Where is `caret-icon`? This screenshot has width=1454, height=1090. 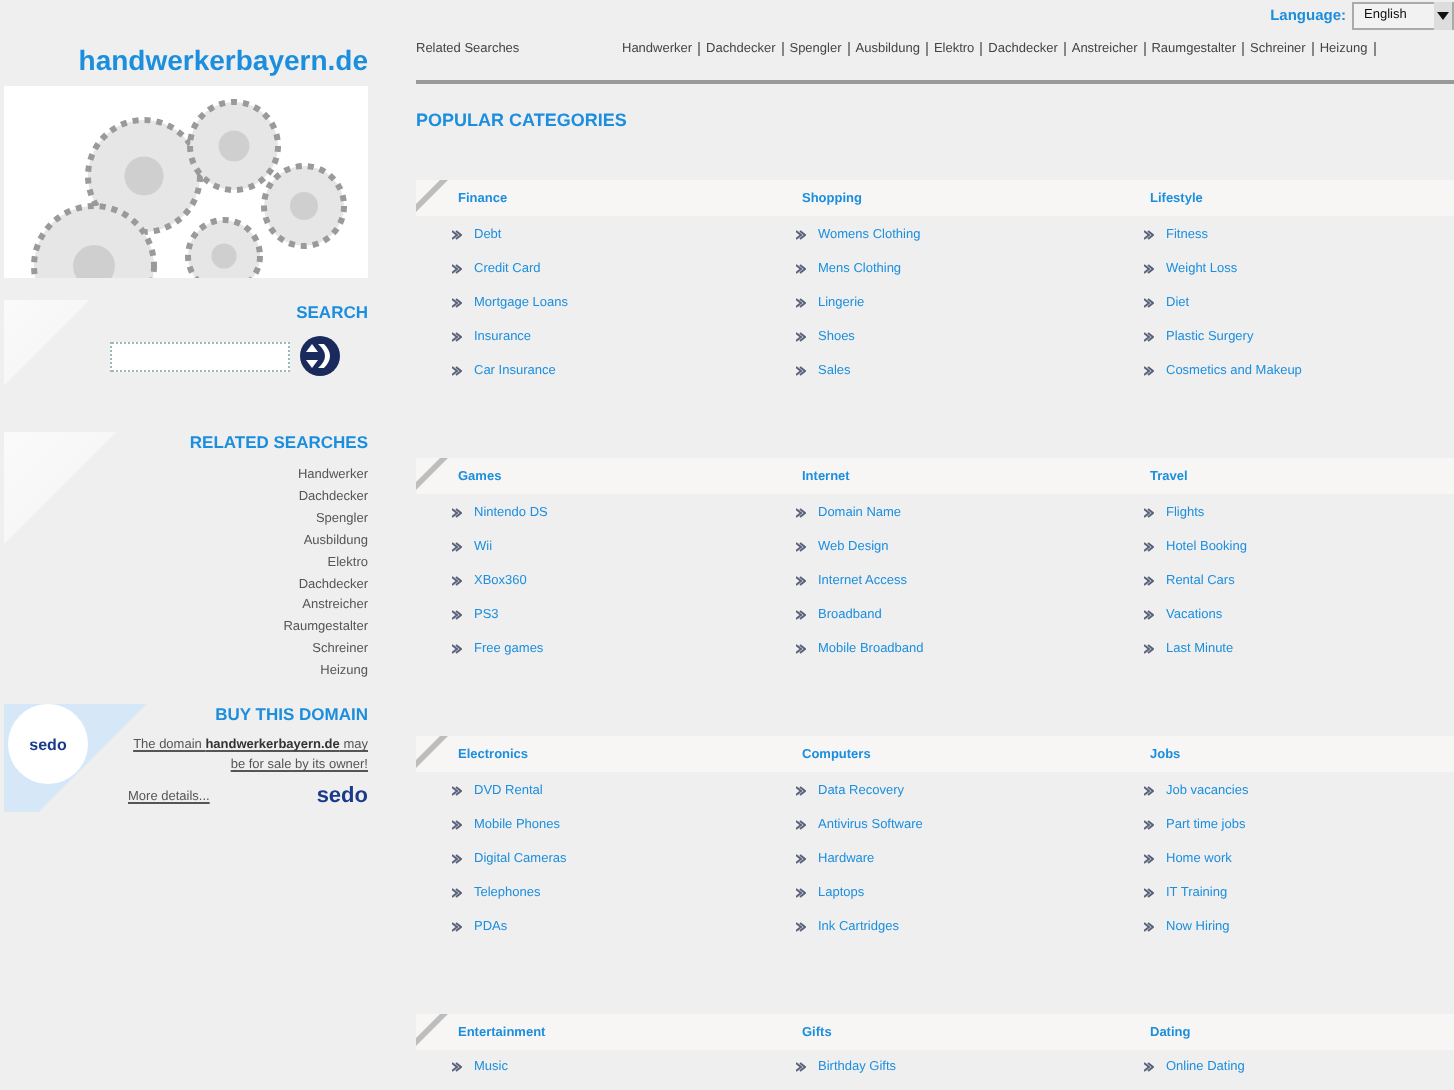
caret-icon is located at coordinates (1443, 15).